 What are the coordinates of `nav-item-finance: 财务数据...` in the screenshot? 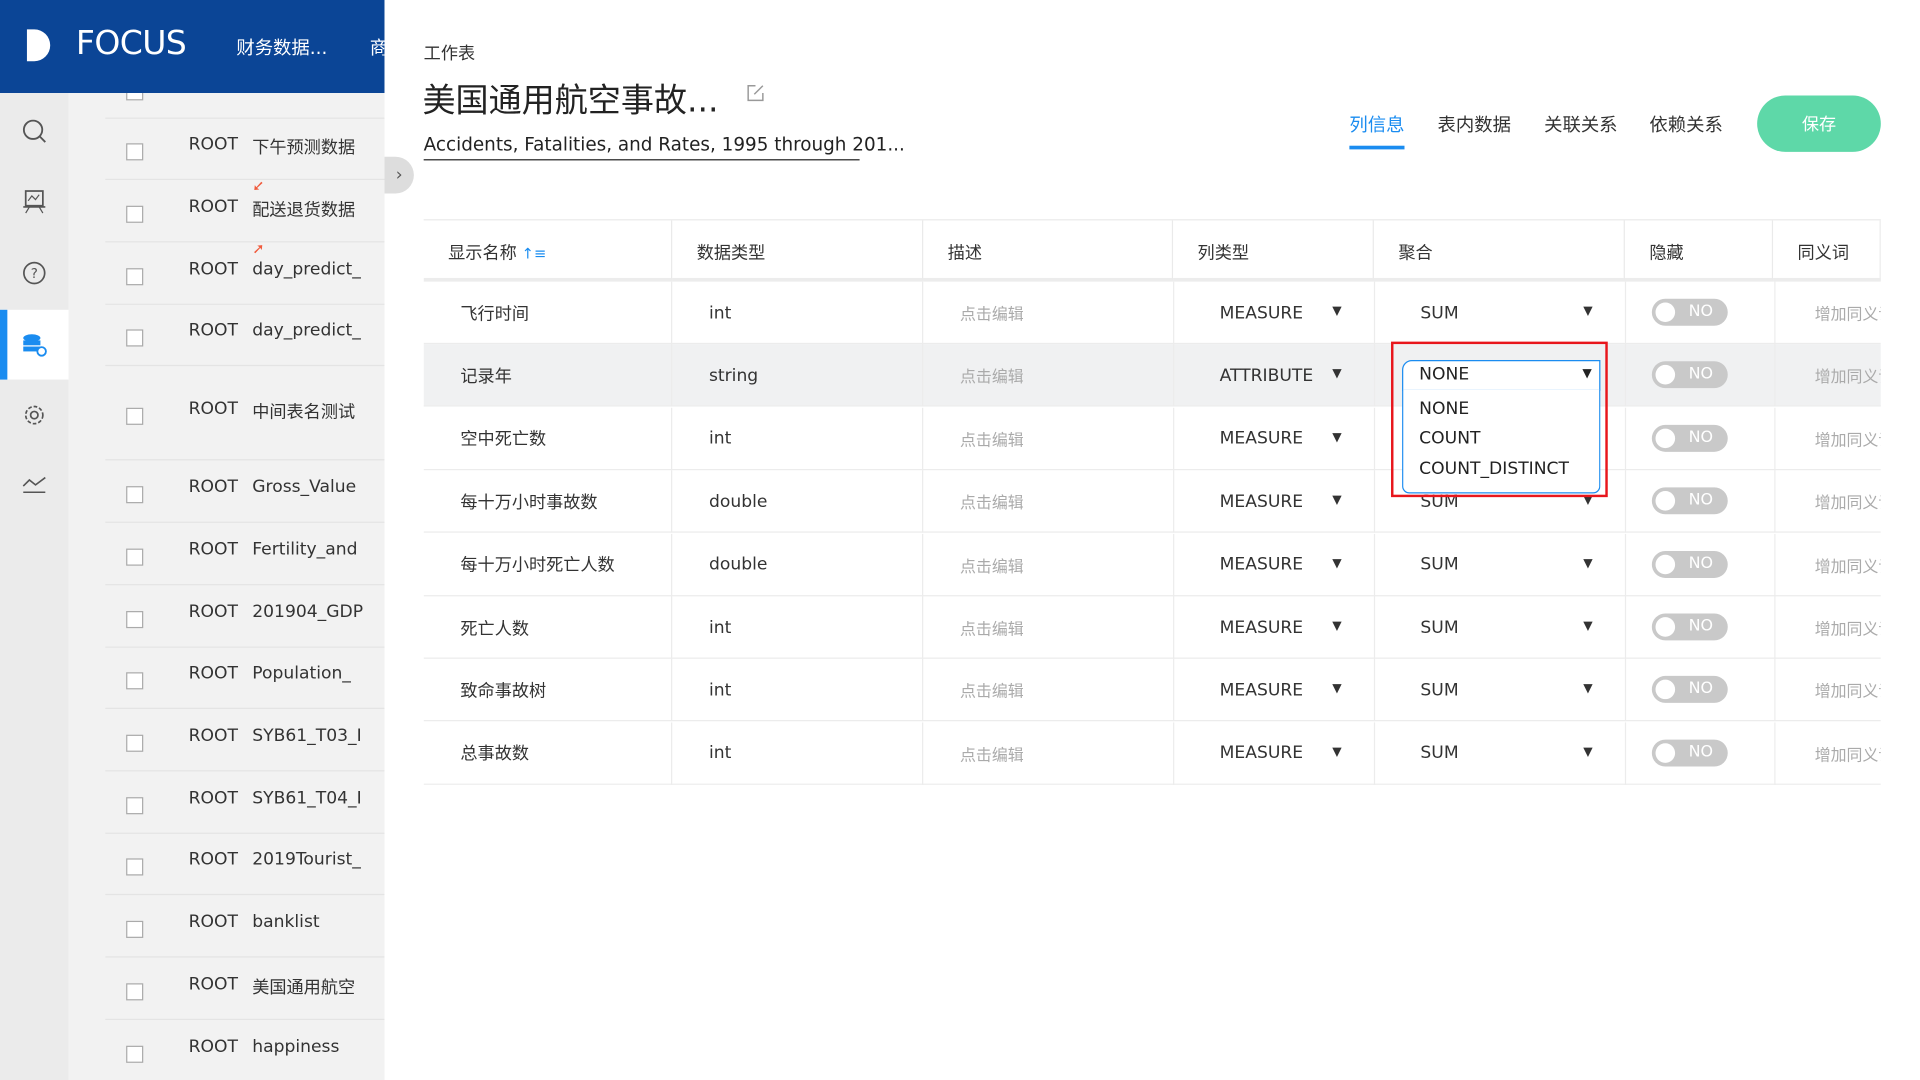 It's located at (281, 47).